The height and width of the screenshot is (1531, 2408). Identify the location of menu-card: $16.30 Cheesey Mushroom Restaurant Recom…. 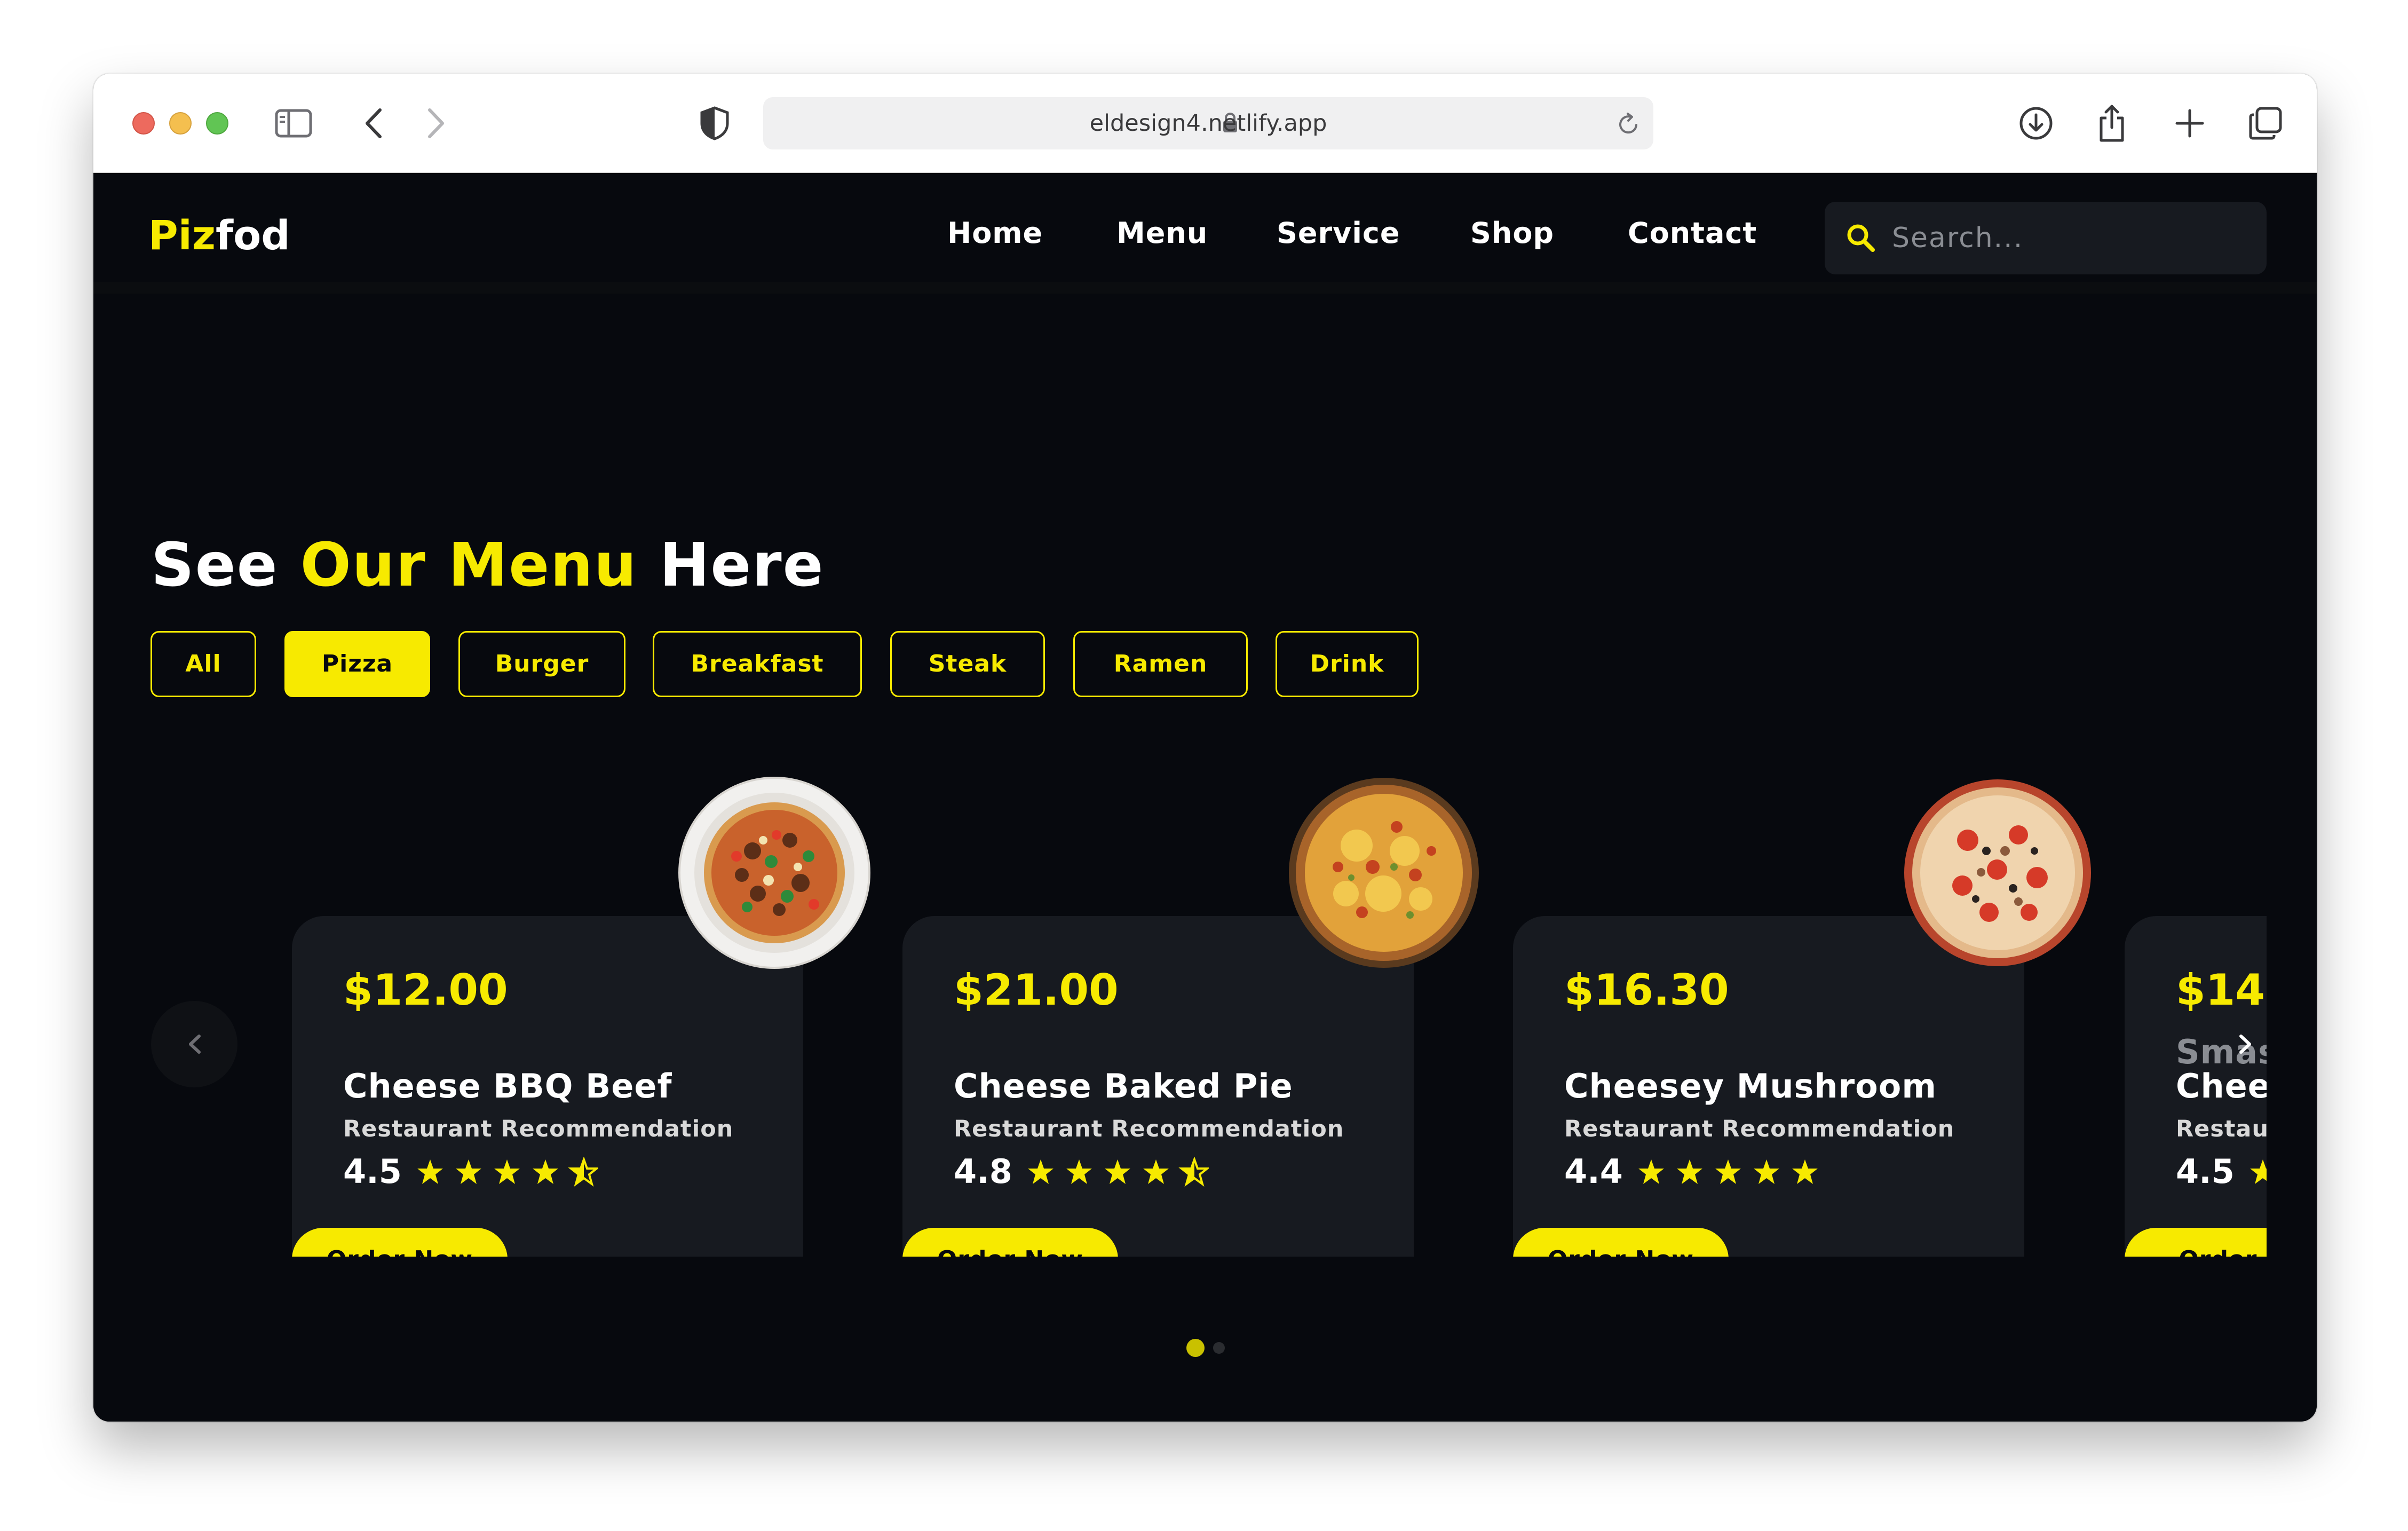
(1768, 1086).